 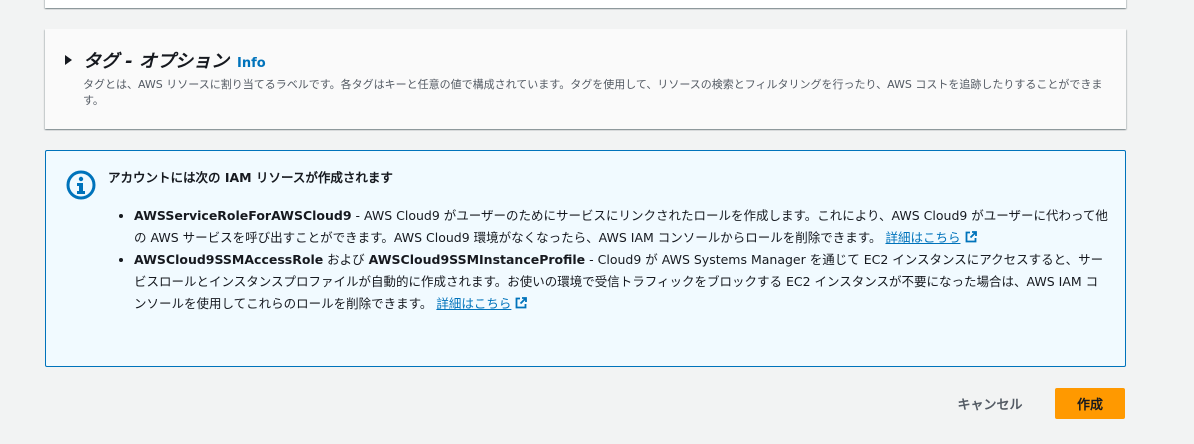 I want to click on cancel-button: キャンセル, so click(x=990, y=403).